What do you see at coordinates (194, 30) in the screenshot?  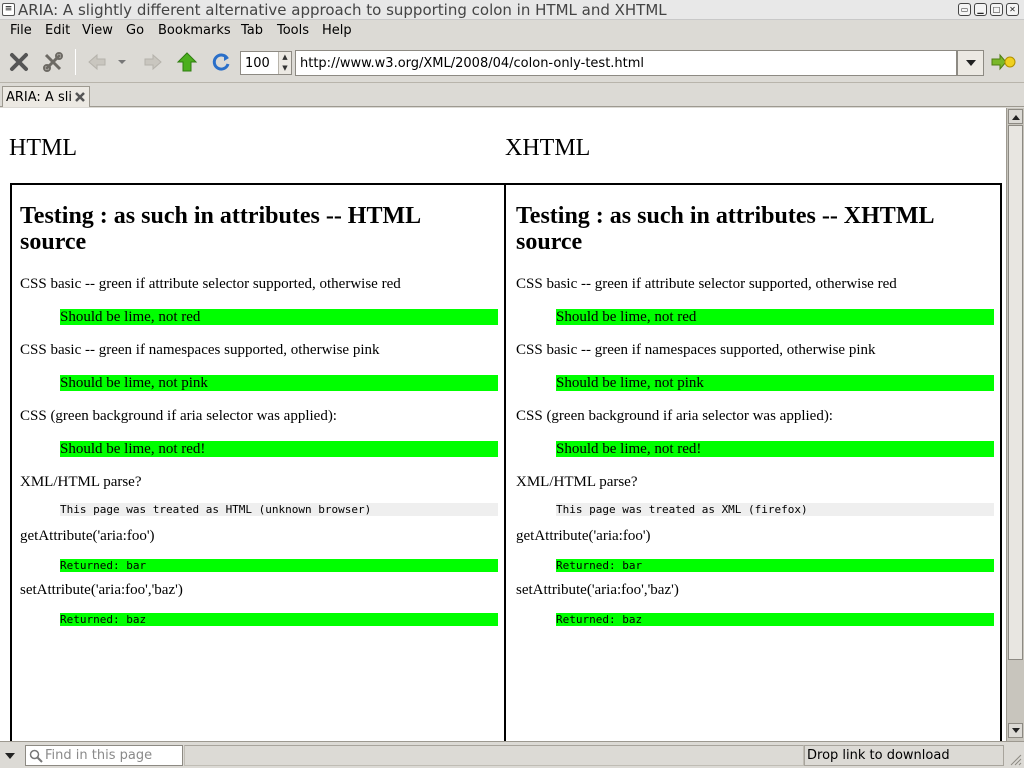 I see `menu-bookmarks: Bookmarks` at bounding box center [194, 30].